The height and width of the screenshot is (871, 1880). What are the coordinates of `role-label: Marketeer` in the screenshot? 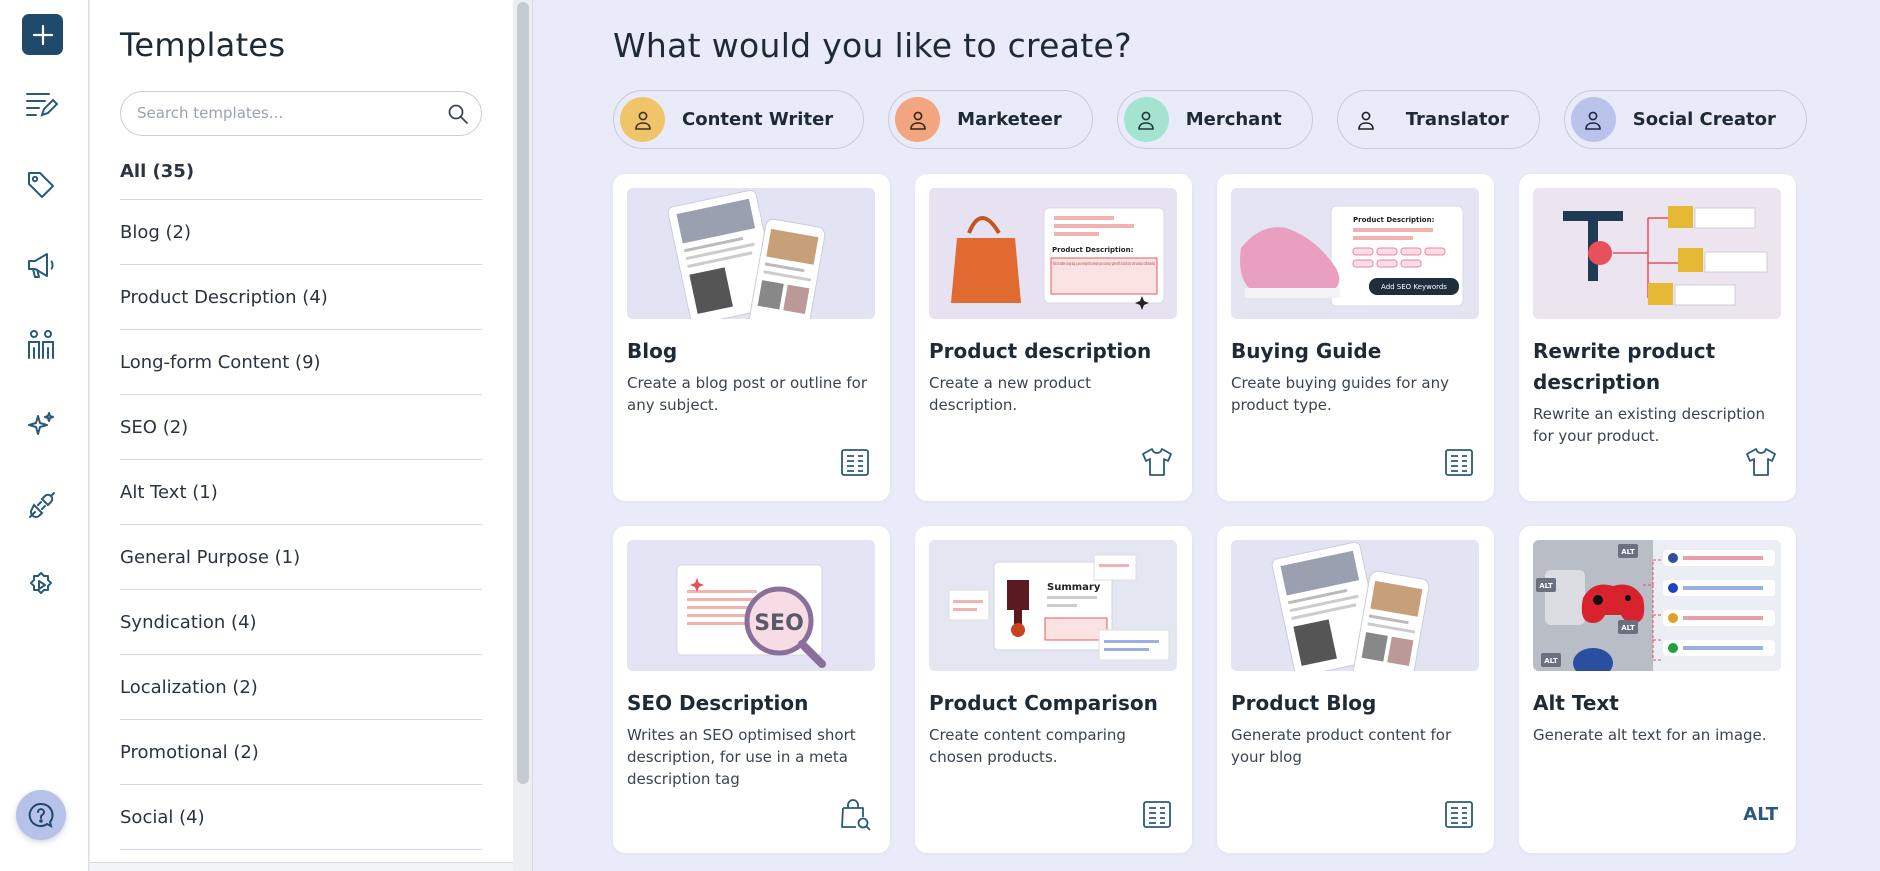 It's located at (1009, 119).